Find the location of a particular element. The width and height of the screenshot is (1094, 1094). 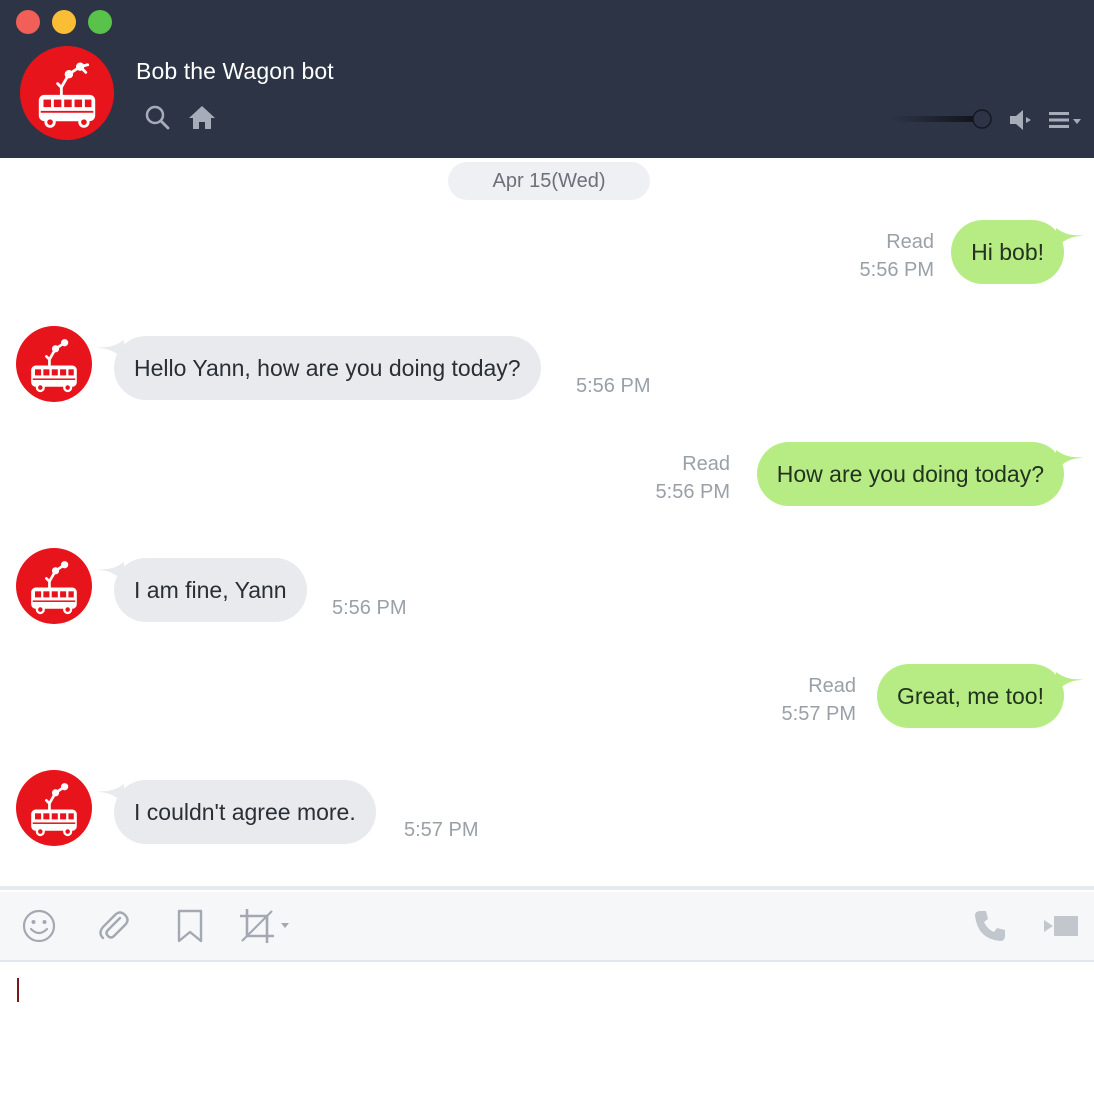

window-maximize-button is located at coordinates (100, 22).